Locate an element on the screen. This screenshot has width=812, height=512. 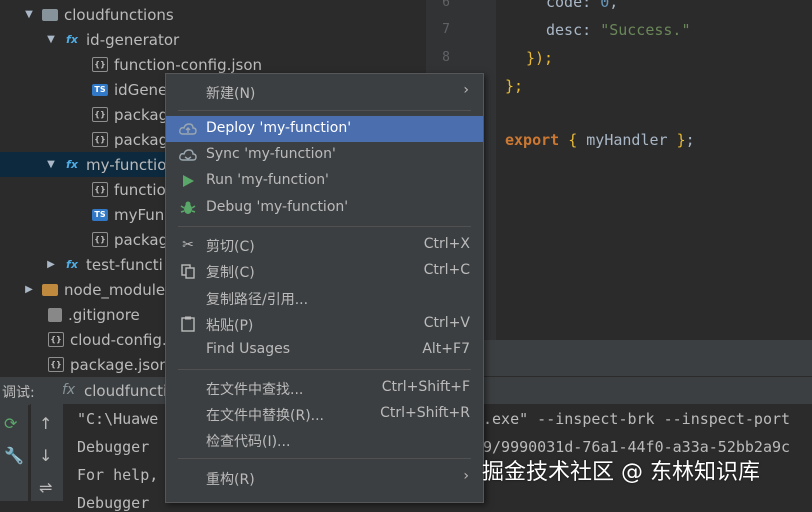
git-file-icon is located at coordinates (55, 314).